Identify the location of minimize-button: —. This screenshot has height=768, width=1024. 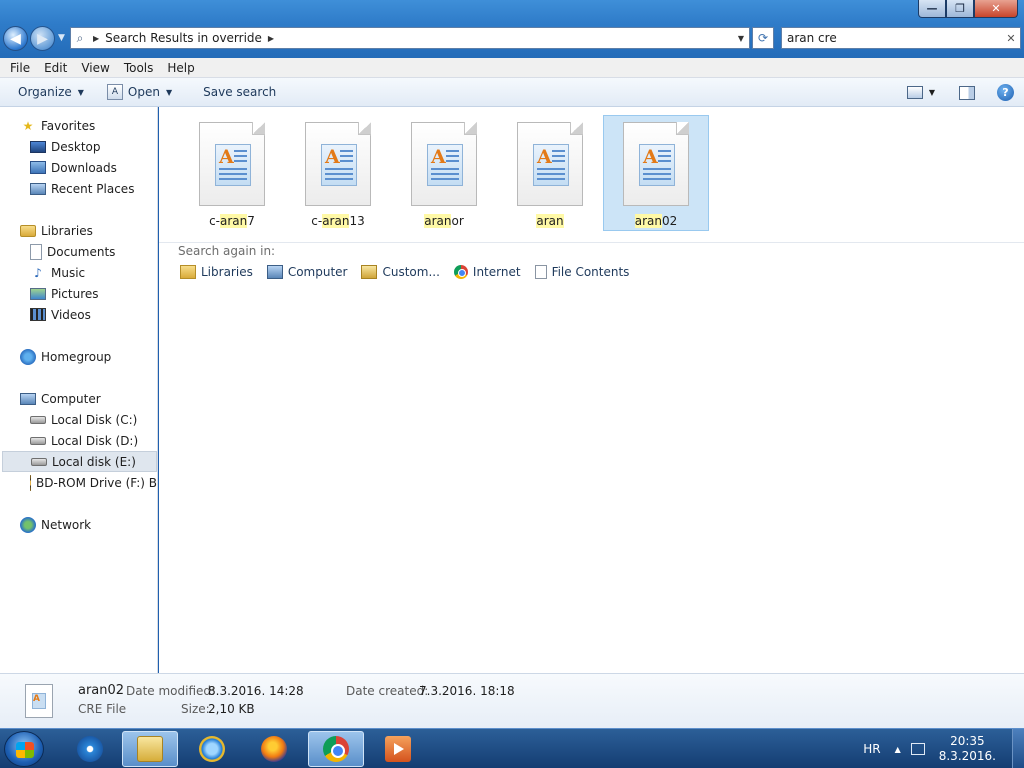
(932, 9).